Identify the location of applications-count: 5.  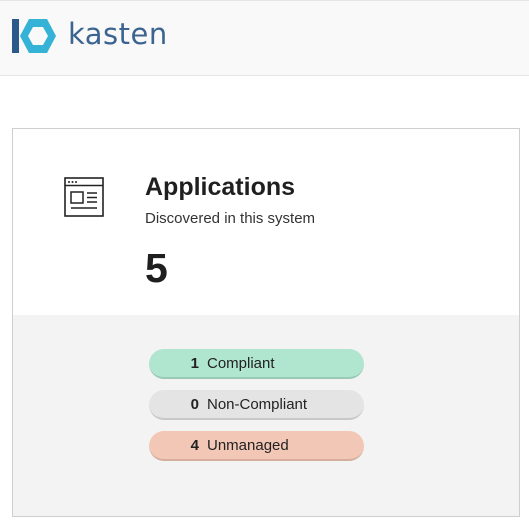
(156, 268).